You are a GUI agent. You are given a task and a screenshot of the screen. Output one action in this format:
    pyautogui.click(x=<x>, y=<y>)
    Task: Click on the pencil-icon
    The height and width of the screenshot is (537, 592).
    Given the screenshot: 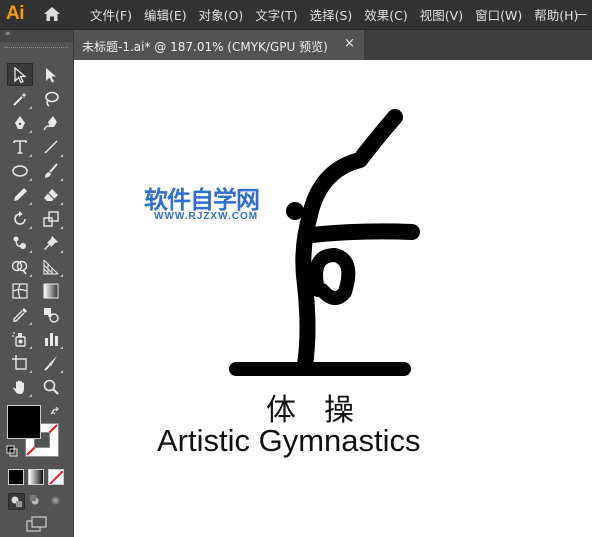 What is the action you would take?
    pyautogui.click(x=20, y=194)
    